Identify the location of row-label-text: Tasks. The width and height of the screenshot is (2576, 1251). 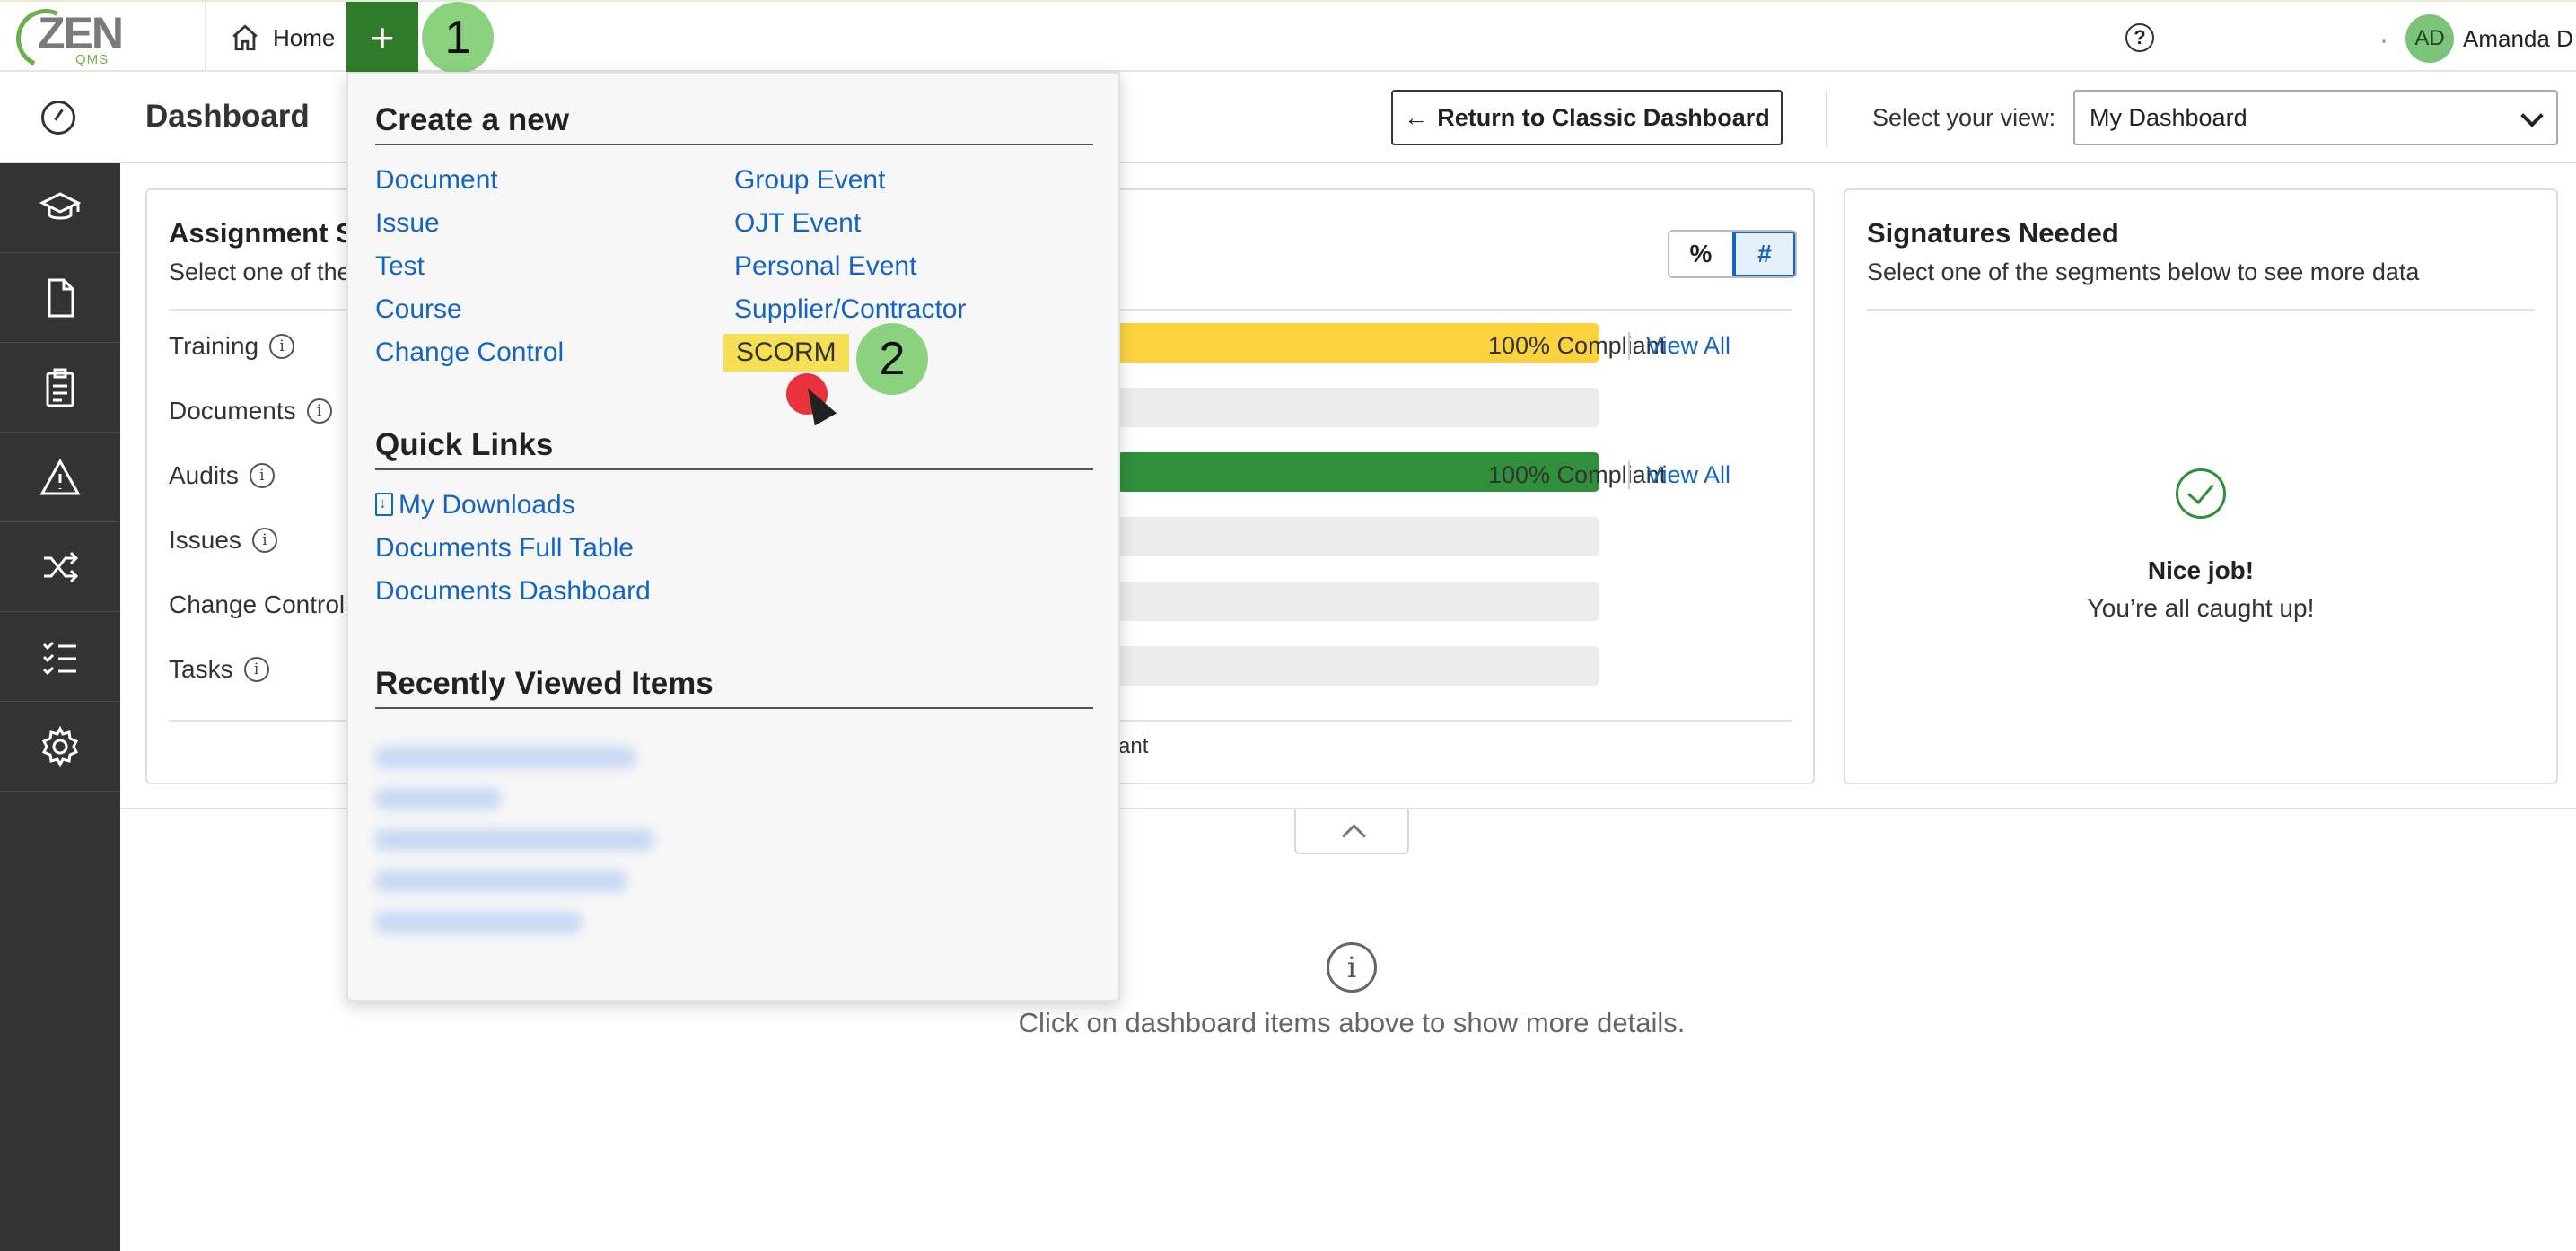
(201, 669).